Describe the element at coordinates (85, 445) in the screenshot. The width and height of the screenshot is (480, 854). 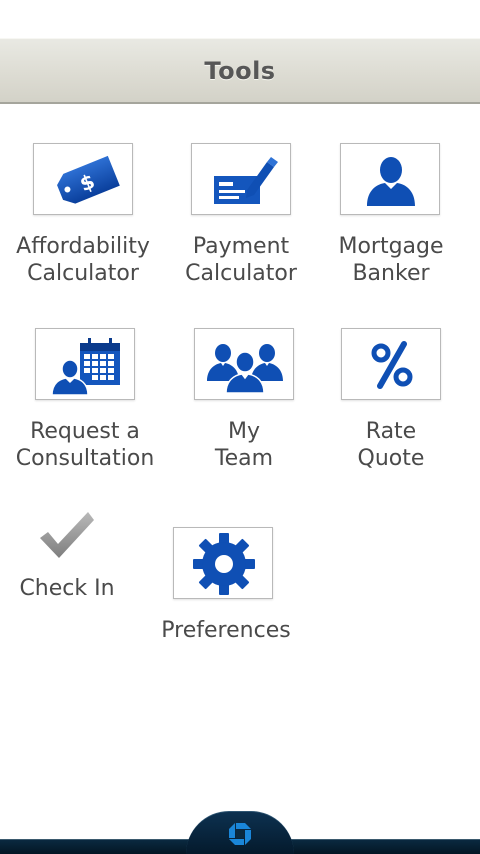
I see `tool-label: Request a Consultation` at that location.